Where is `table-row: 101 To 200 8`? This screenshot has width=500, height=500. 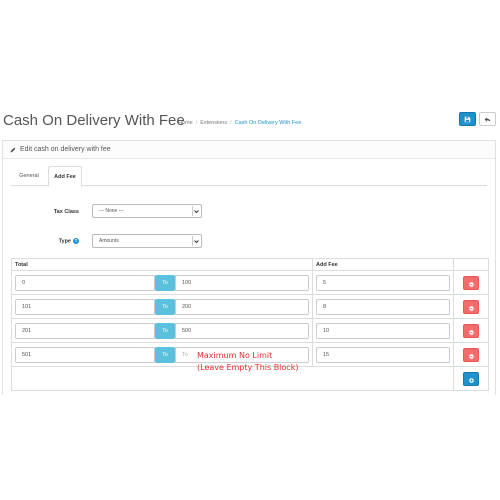 table-row: 101 To 200 8 is located at coordinates (250, 306).